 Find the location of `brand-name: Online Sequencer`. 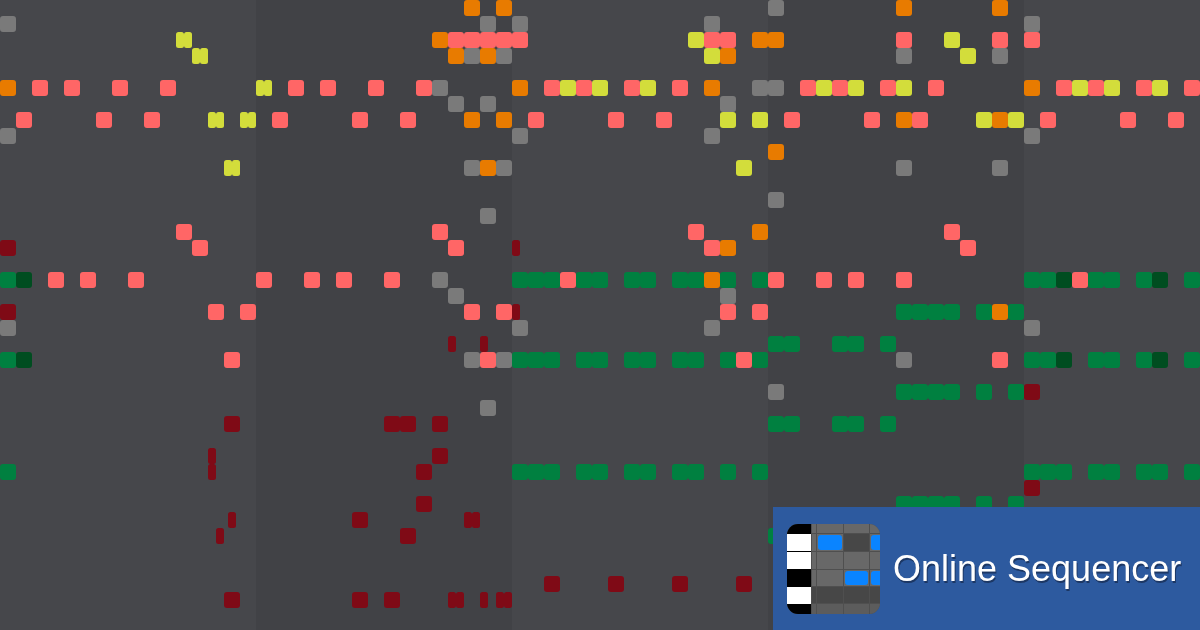

brand-name: Online Sequencer is located at coordinates (1037, 568).